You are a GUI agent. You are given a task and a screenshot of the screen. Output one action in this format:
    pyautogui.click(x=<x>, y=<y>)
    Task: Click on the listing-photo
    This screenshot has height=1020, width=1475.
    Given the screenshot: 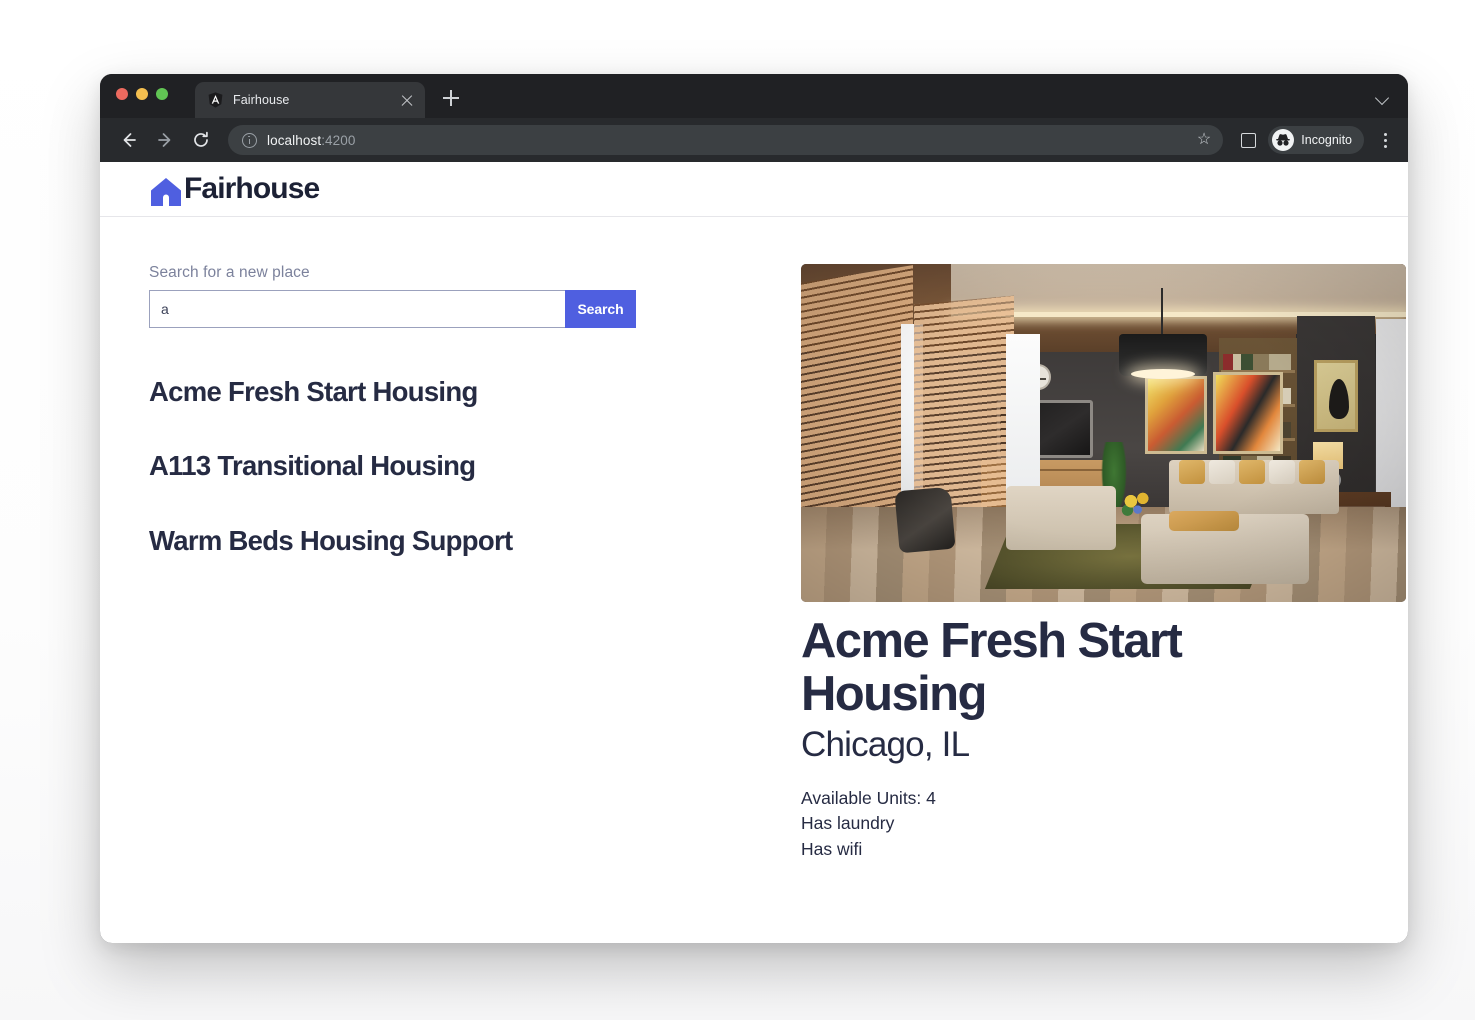 What is the action you would take?
    pyautogui.click(x=1103, y=433)
    